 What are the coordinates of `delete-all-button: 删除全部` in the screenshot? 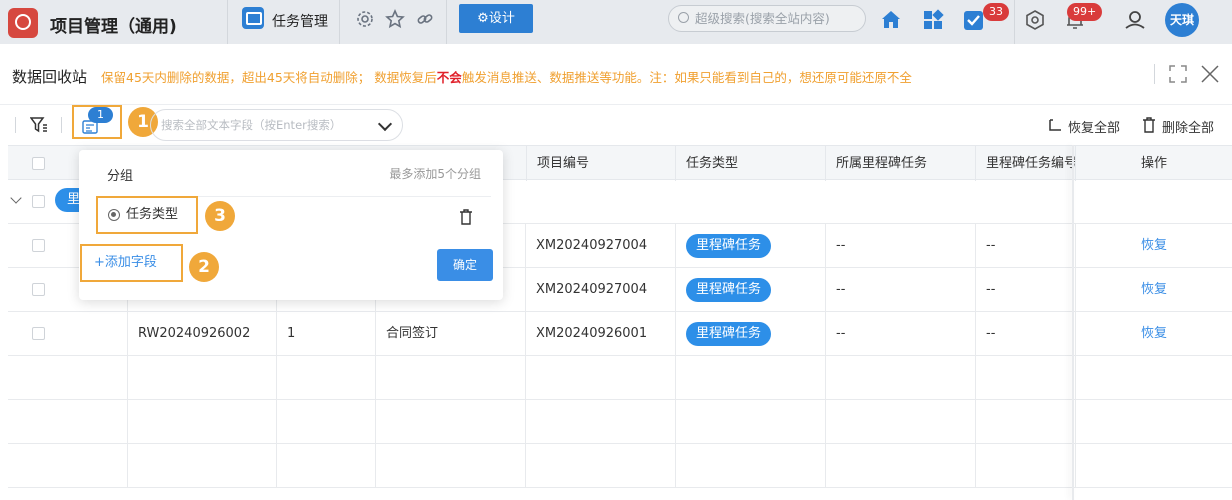 It's located at (1188, 126).